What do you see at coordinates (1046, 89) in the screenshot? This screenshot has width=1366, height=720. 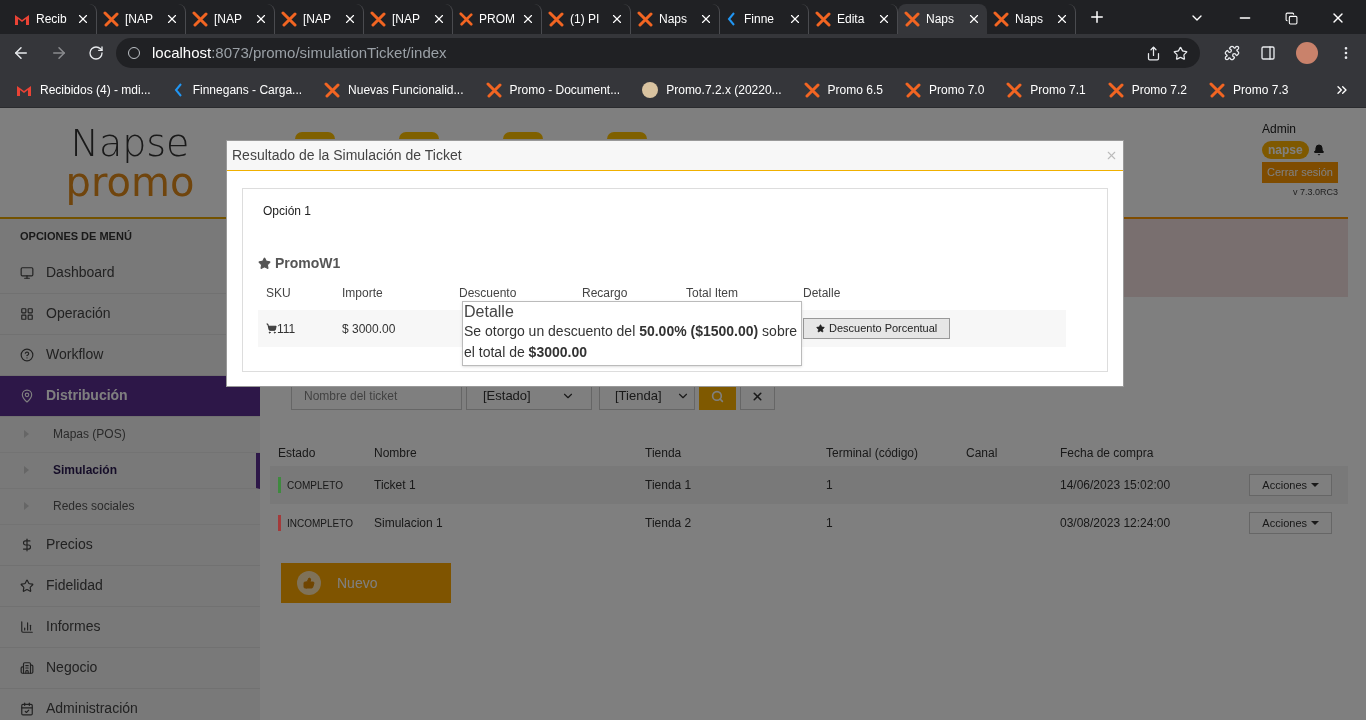 I see `bookmark: Promo 7.1` at bounding box center [1046, 89].